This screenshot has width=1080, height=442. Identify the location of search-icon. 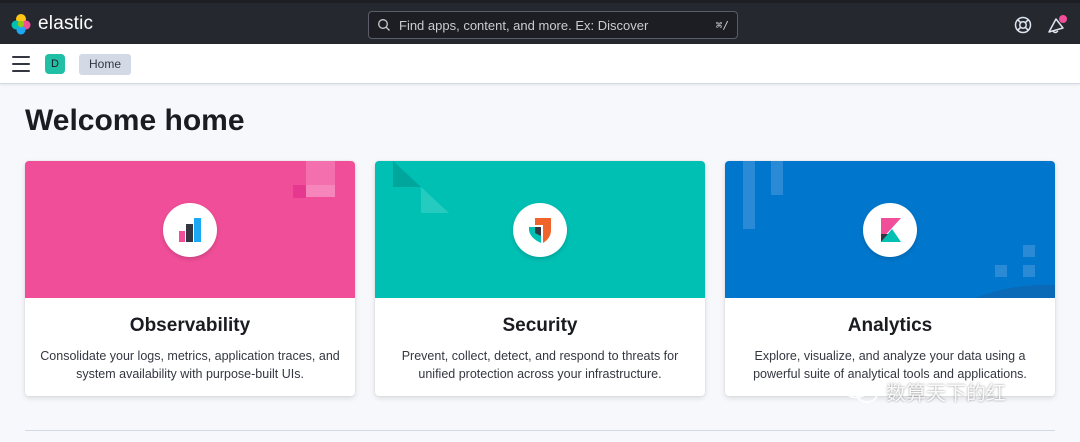
(384, 25).